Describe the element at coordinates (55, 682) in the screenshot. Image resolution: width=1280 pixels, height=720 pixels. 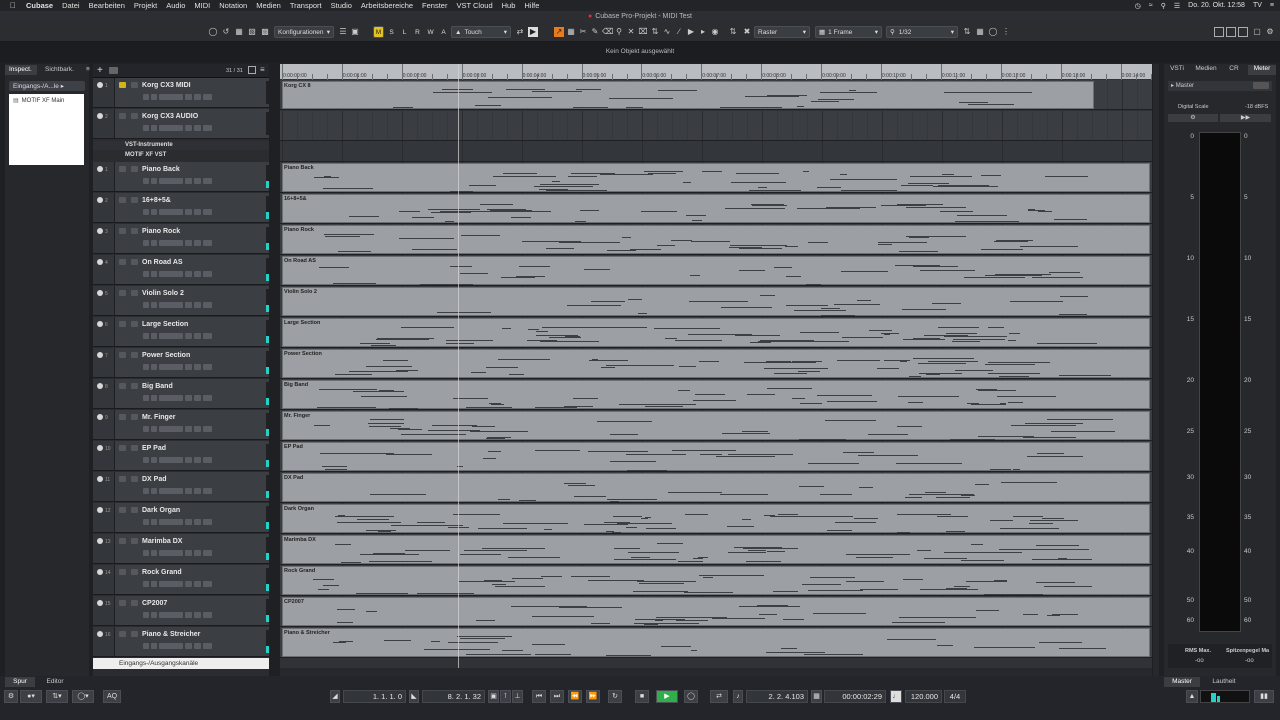
I see `tab-editor: Editor` at that location.